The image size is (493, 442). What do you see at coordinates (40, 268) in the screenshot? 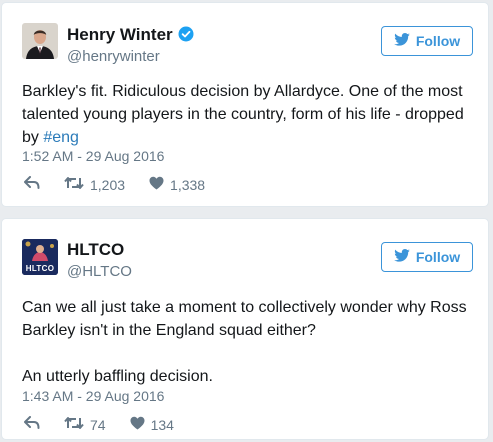
I see `avatar-text: HLTCO` at bounding box center [40, 268].